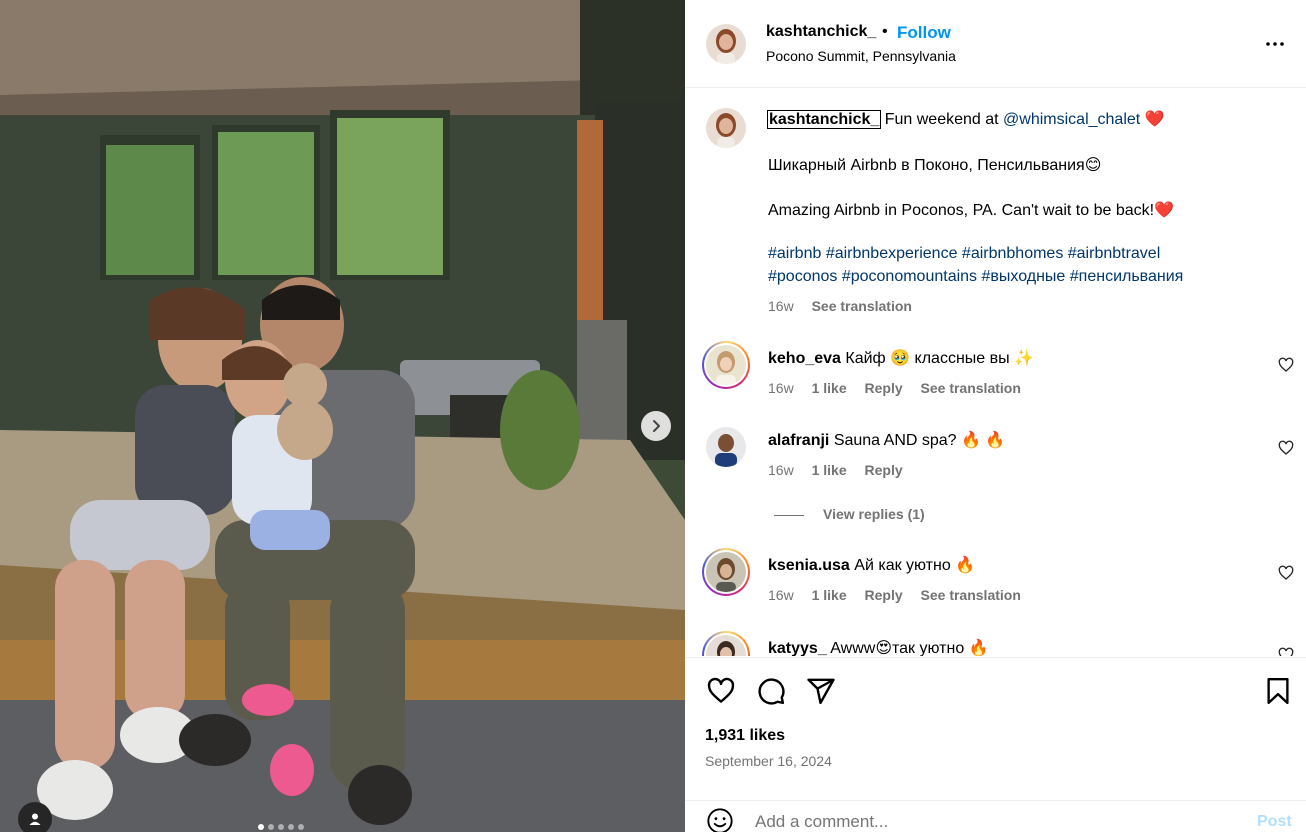 This screenshot has width=1306, height=832. Describe the element at coordinates (821, 32) in the screenshot. I see `author-username: kashtanchick_` at that location.